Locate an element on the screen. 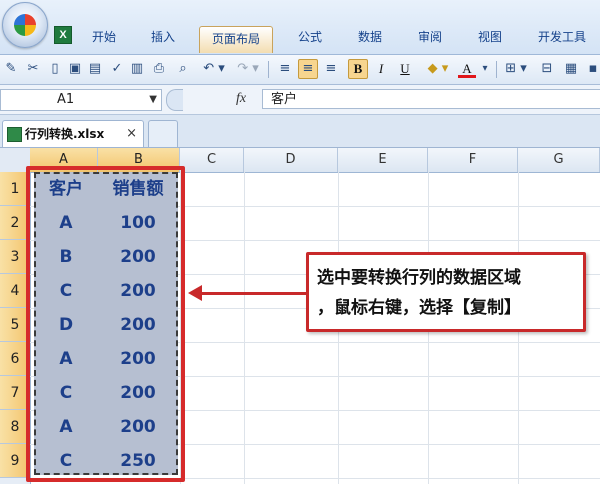  chevron-down-icon: ▼ is located at coordinates (153, 100).